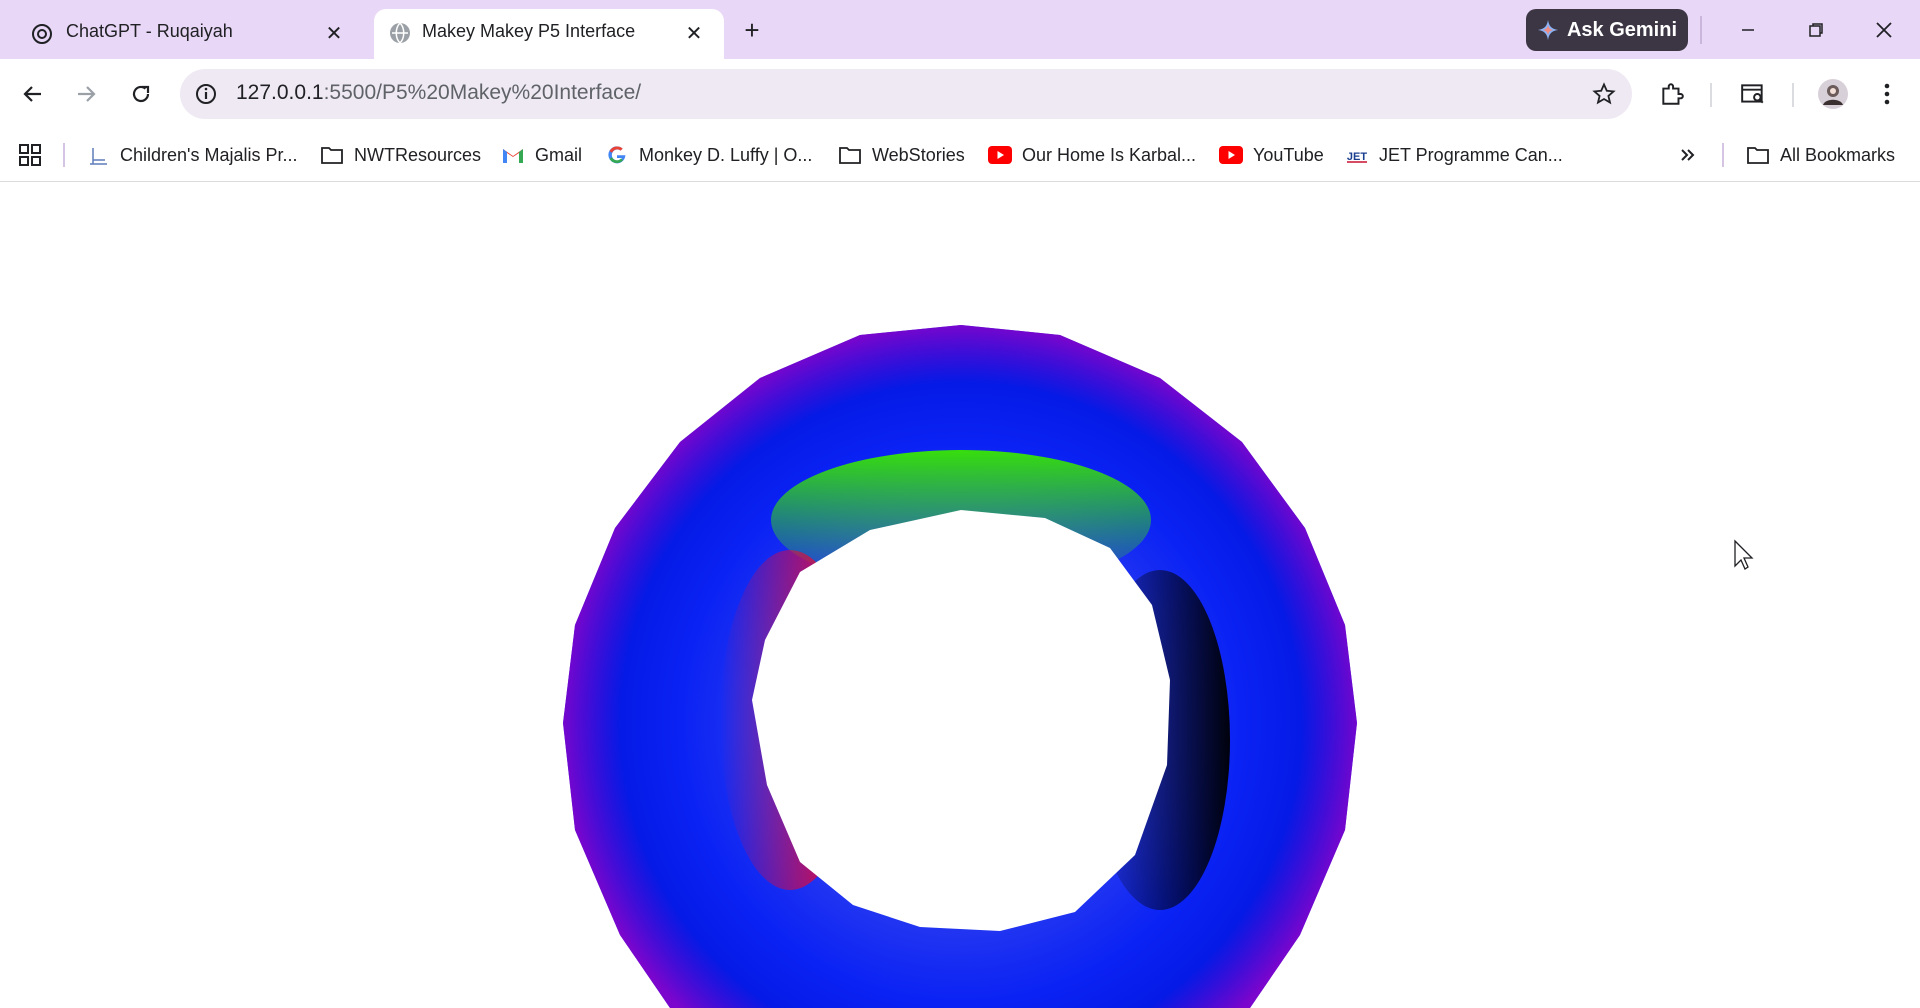 This screenshot has height=1008, width=1920. I want to click on mouse-cursor-icon, so click(1744, 554).